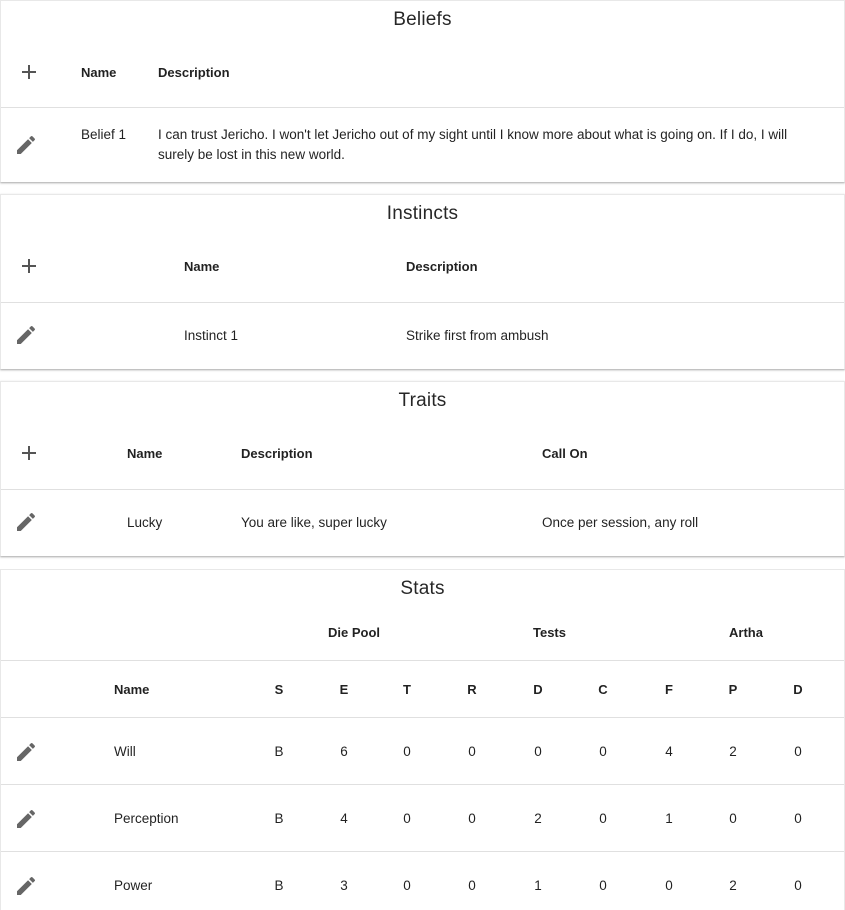  I want to click on stats-header-r: R, so click(472, 689).